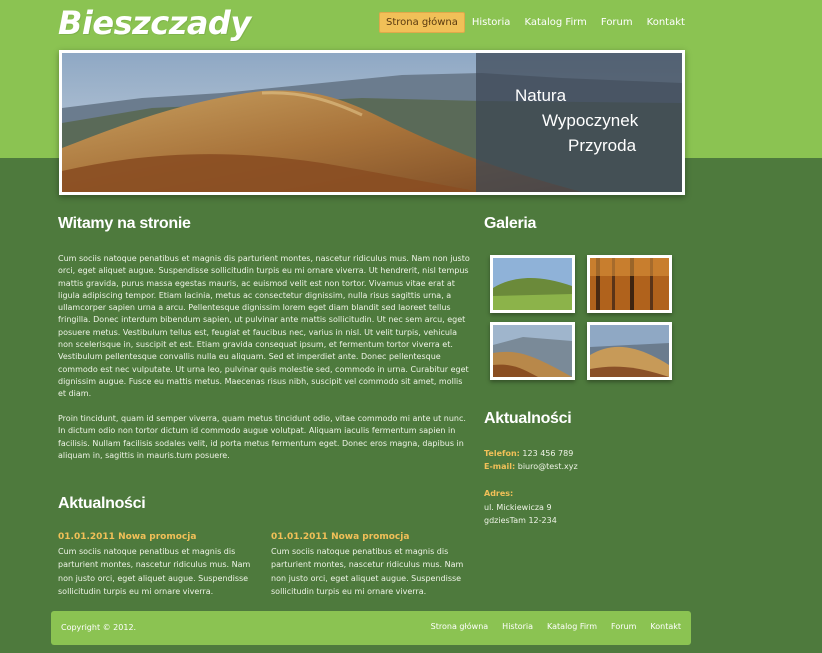 This screenshot has width=822, height=653. I want to click on address-line-2: gdziesTam 12-234, so click(520, 520).